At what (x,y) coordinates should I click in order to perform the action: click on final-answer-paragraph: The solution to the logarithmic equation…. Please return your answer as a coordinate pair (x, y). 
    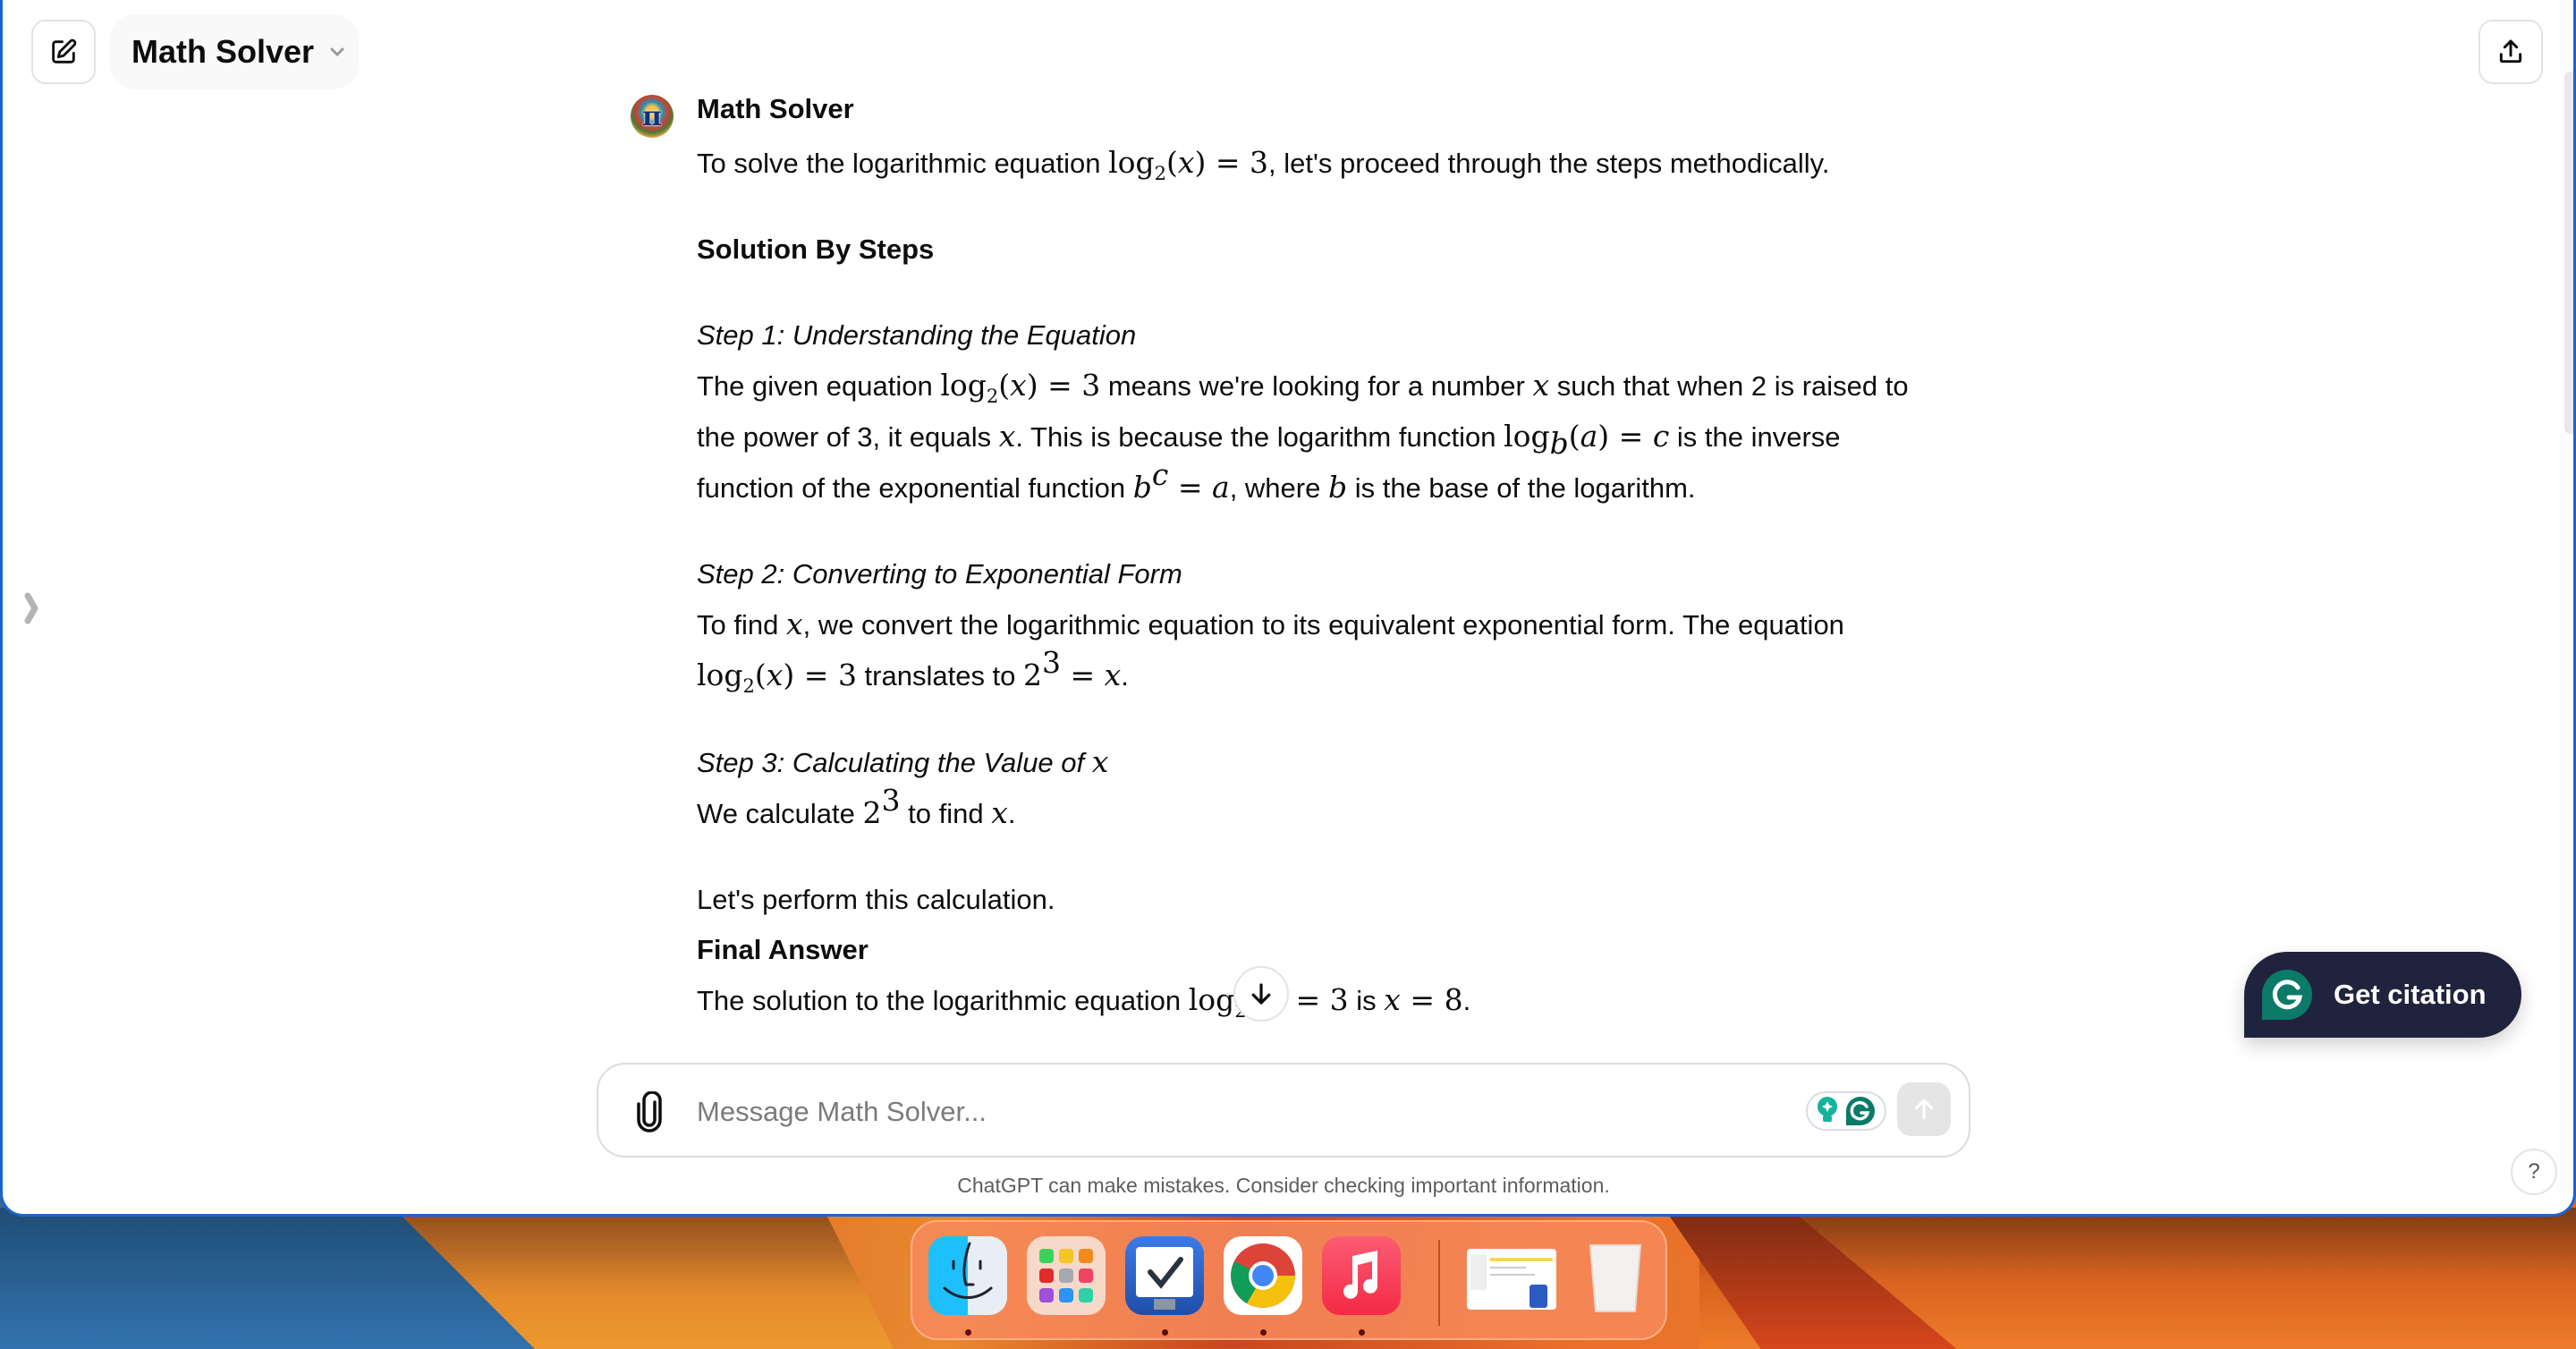
    Looking at the image, I should click on (1084, 1001).